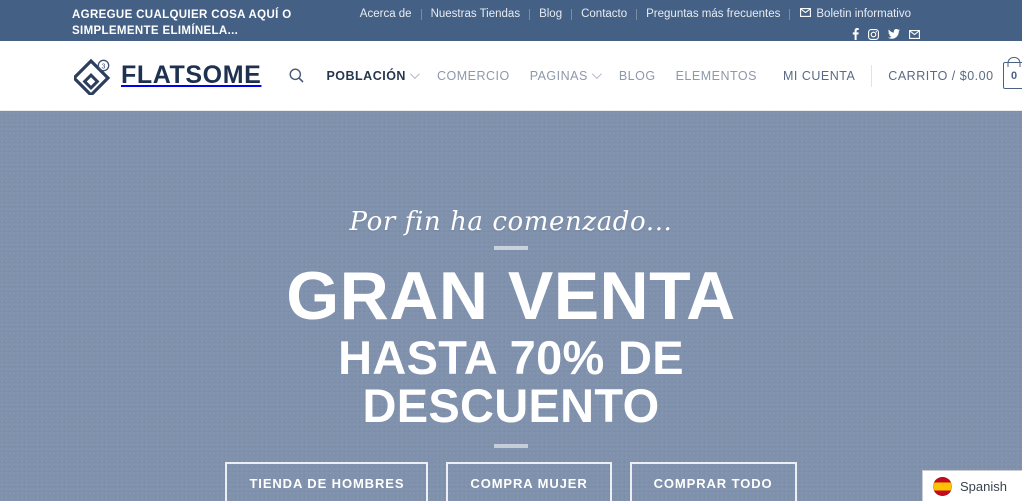 The width and height of the screenshot is (1022, 501). What do you see at coordinates (386, 14) in the screenshot?
I see `topbar-link-acerca-de: Acerca de` at bounding box center [386, 14].